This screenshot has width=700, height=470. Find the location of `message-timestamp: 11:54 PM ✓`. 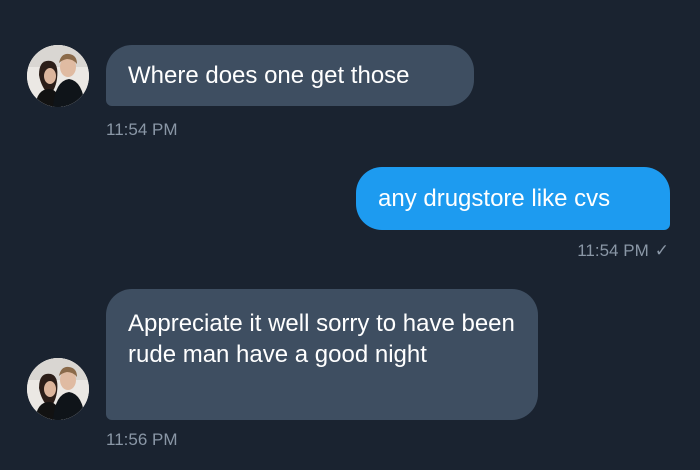

message-timestamp: 11:54 PM ✓ is located at coordinates (623, 250).